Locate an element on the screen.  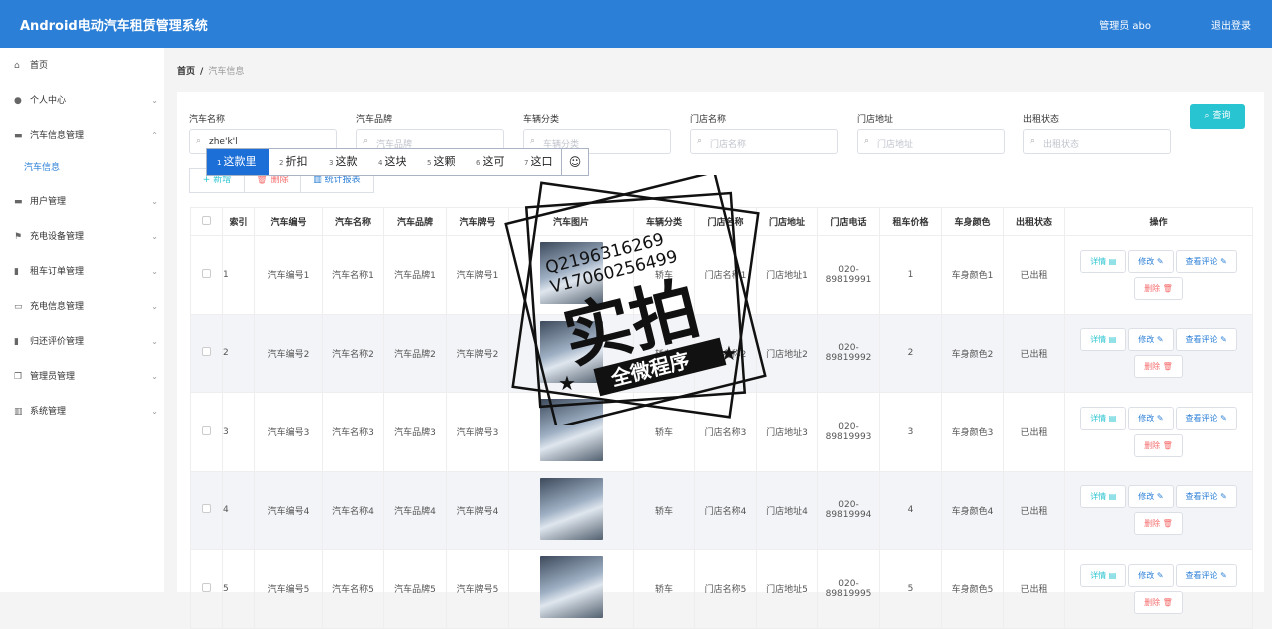
sidebar-item-10: ▥ 系统管理 ⌄ is located at coordinates (82, 412).